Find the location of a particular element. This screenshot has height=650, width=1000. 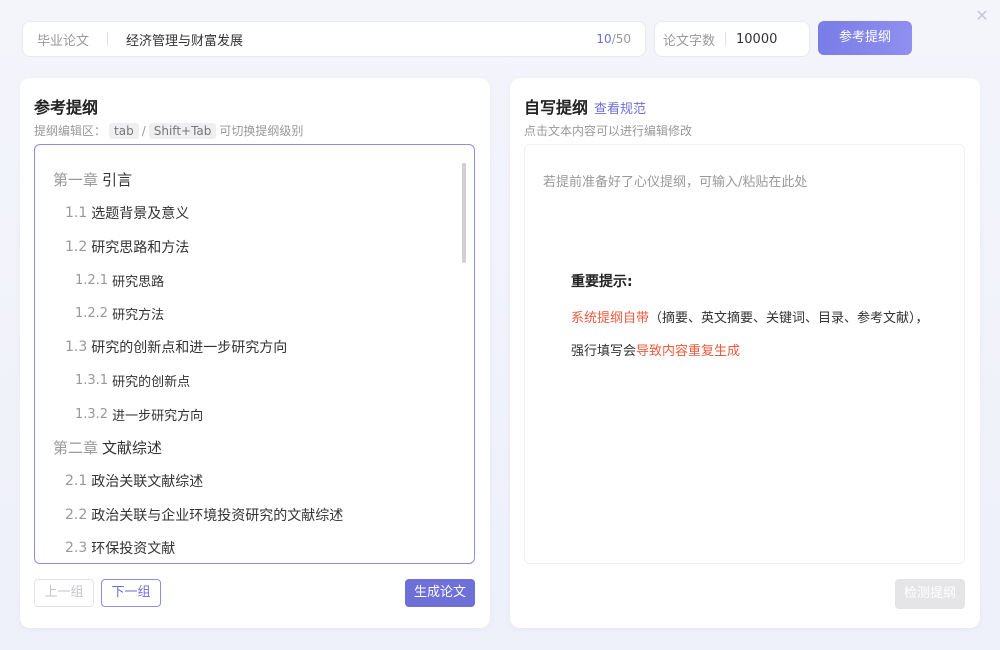

notice-highlight: 导致内容重复生成 is located at coordinates (688, 351).